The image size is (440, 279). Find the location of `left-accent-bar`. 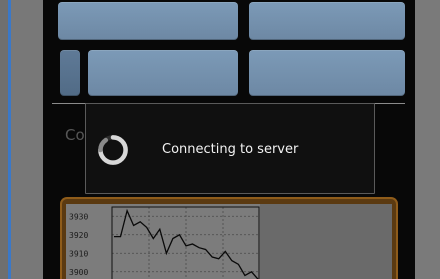

left-accent-bar is located at coordinates (9, 139).